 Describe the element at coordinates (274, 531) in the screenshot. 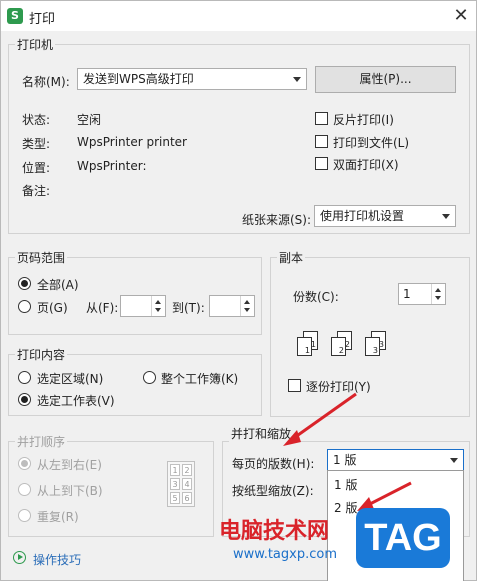

I see `site-name-watermark: 电脑技术网` at that location.